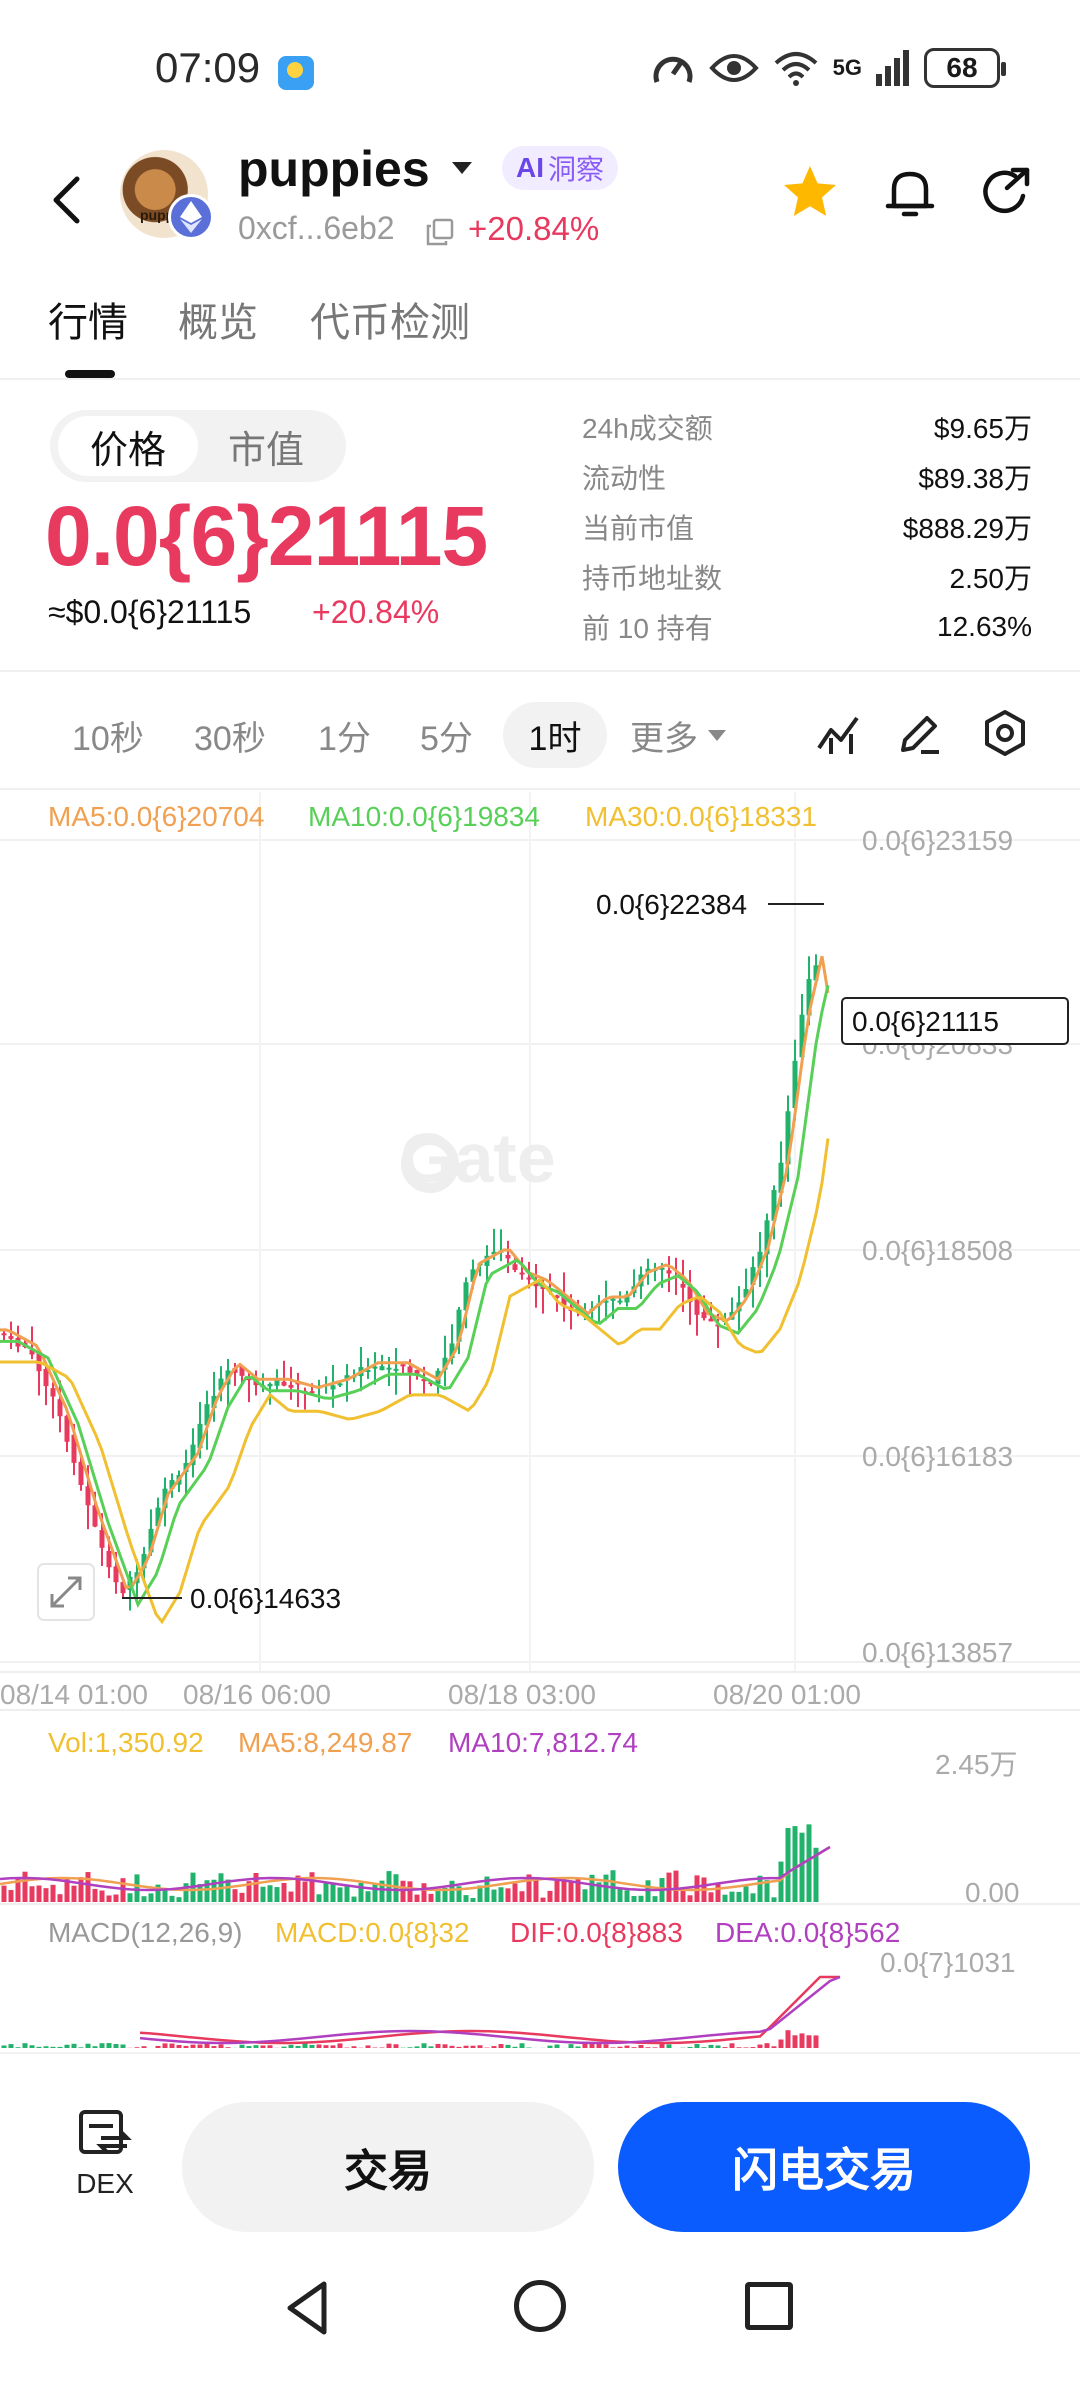 This screenshot has height=2400, width=1080. What do you see at coordinates (769, 2306) in the screenshot?
I see `nav-recents-icon` at bounding box center [769, 2306].